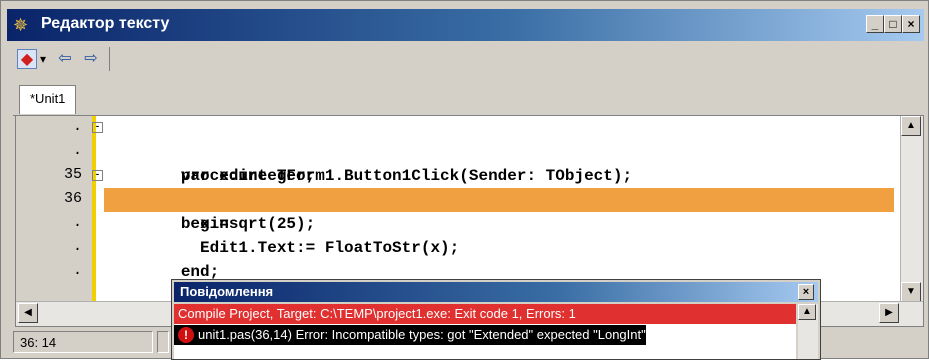 The image size is (929, 360). I want to click on tab-unit1: *Unit1, so click(48, 99).